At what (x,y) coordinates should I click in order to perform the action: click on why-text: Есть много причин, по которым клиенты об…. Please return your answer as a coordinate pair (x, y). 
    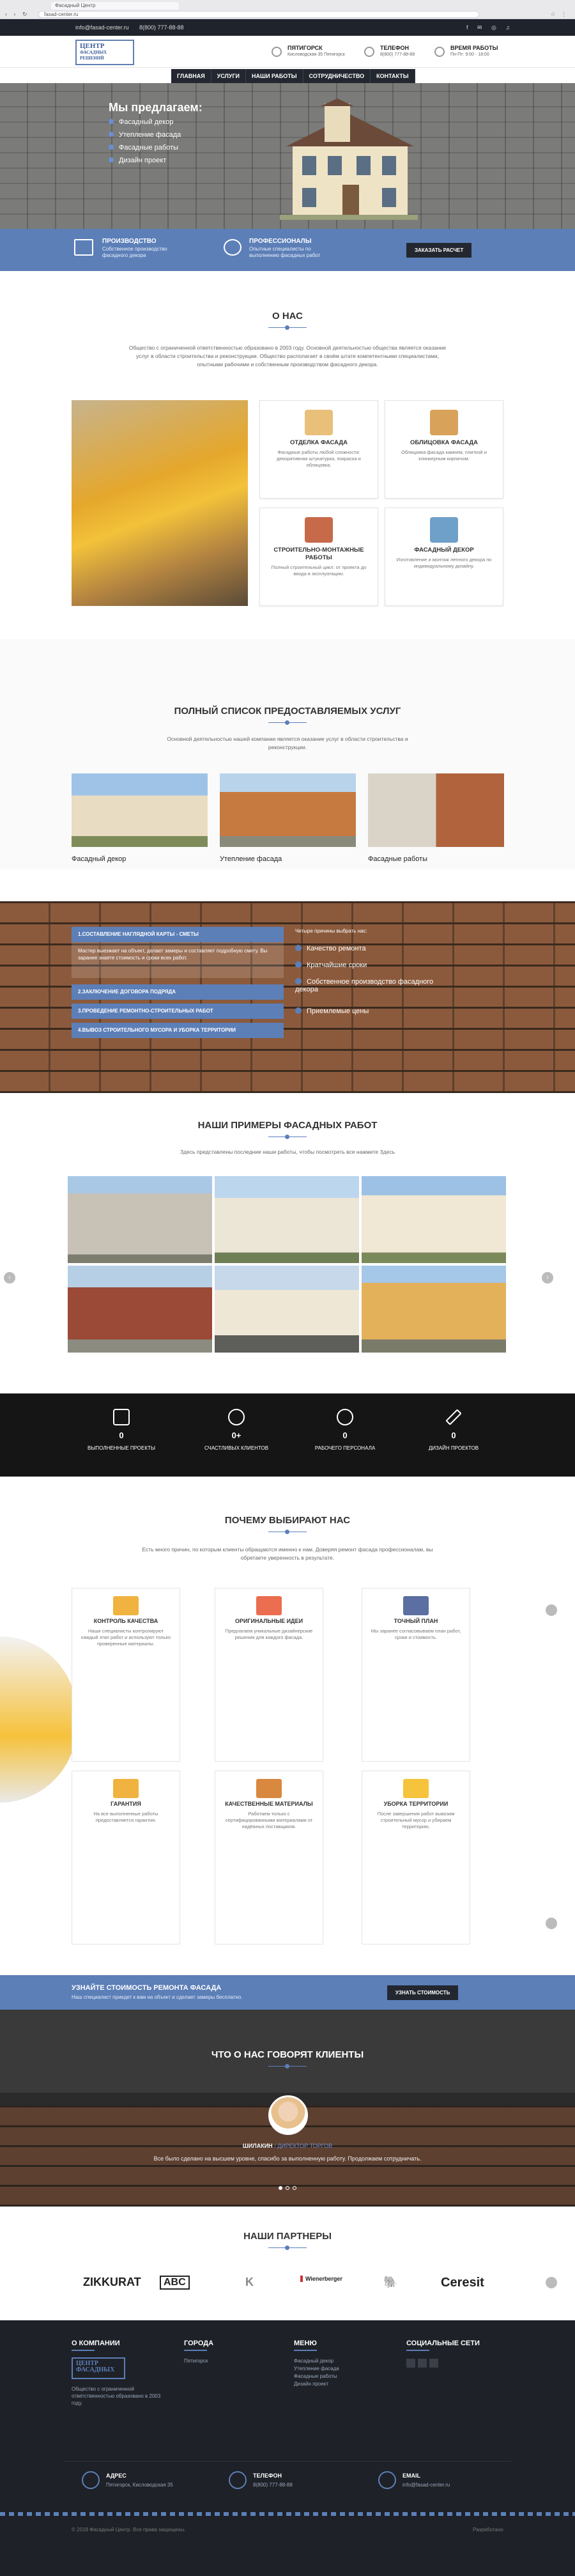
    Looking at the image, I should click on (287, 1553).